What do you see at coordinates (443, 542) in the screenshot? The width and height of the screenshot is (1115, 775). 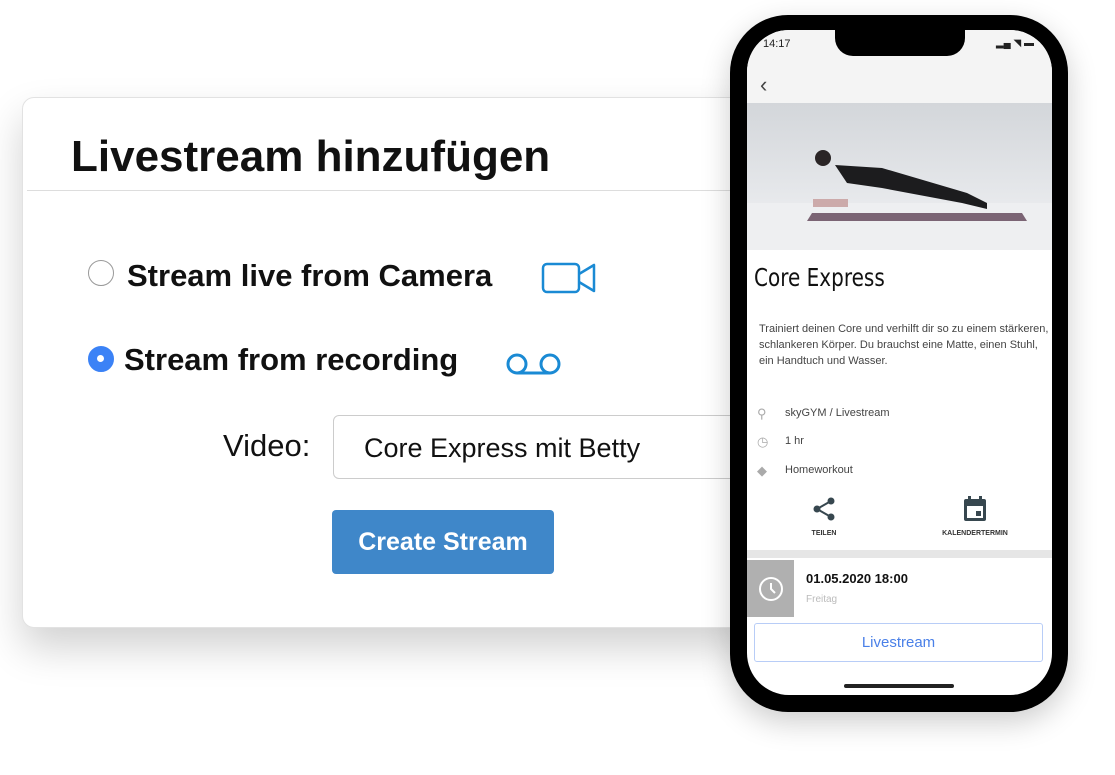 I see `create-stream-button: Create Stream` at bounding box center [443, 542].